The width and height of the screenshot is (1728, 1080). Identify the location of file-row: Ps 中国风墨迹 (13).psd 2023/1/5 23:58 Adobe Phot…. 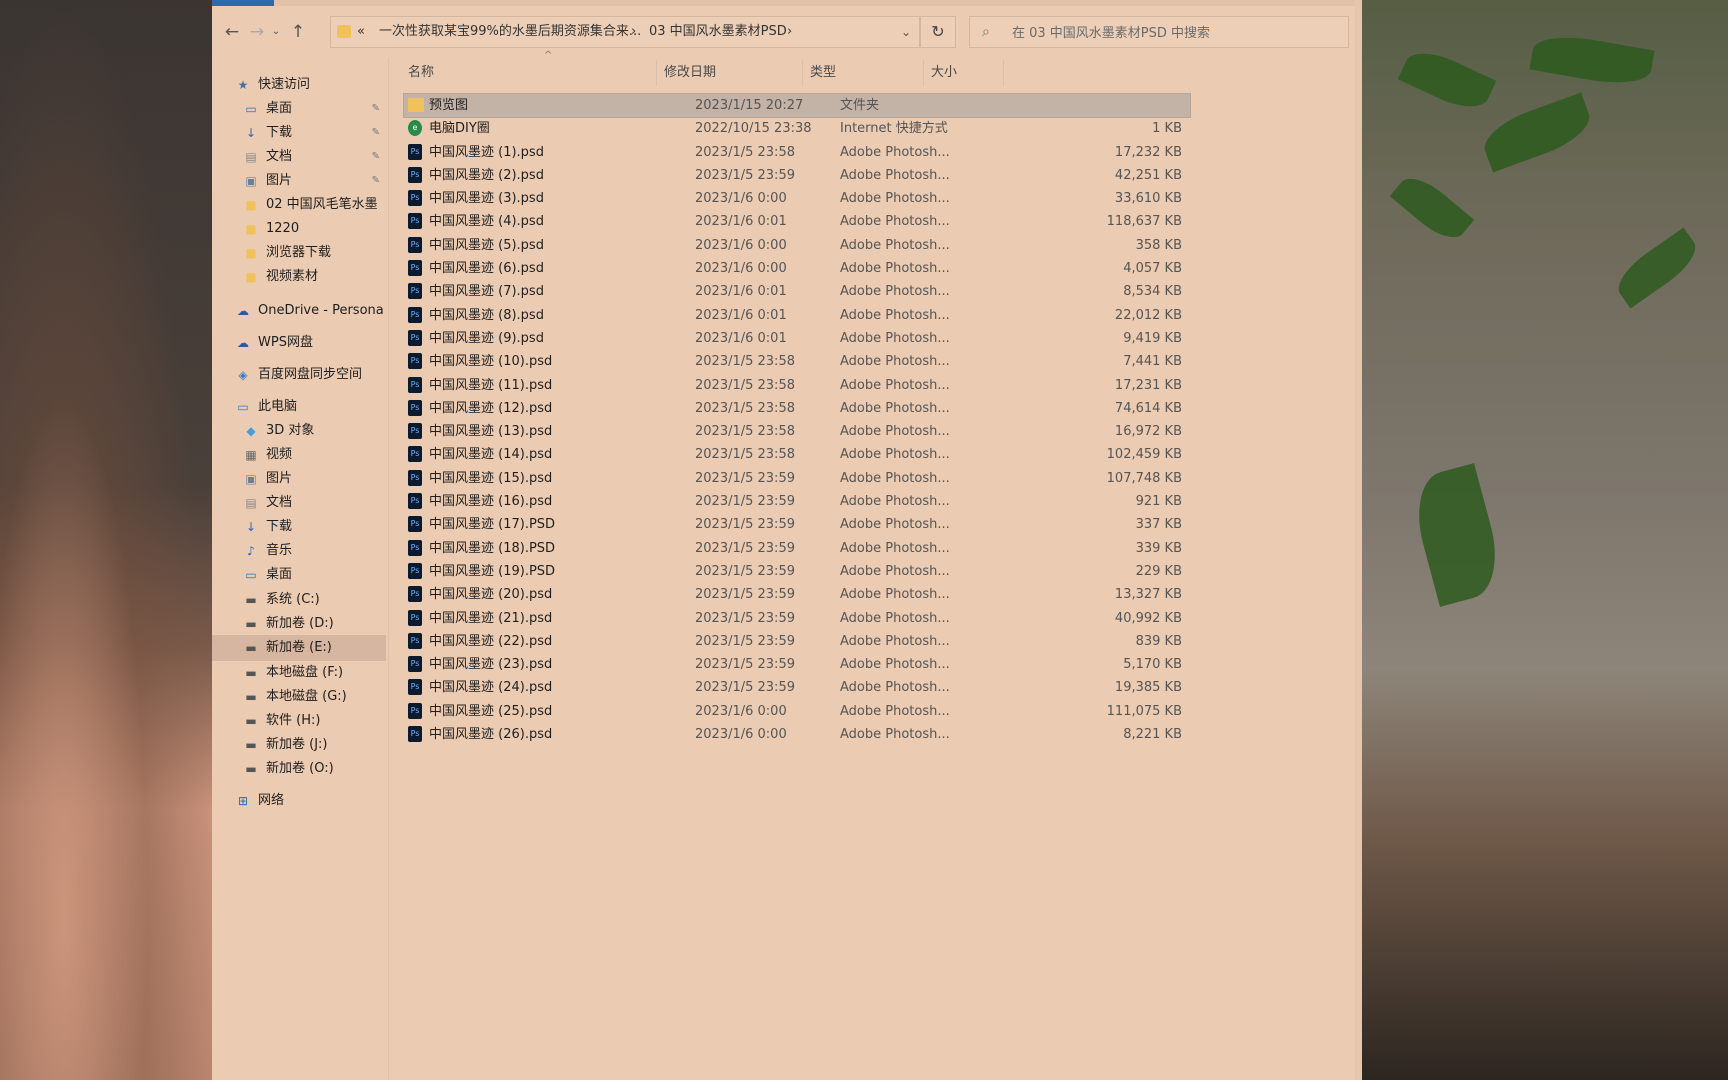
(797, 431).